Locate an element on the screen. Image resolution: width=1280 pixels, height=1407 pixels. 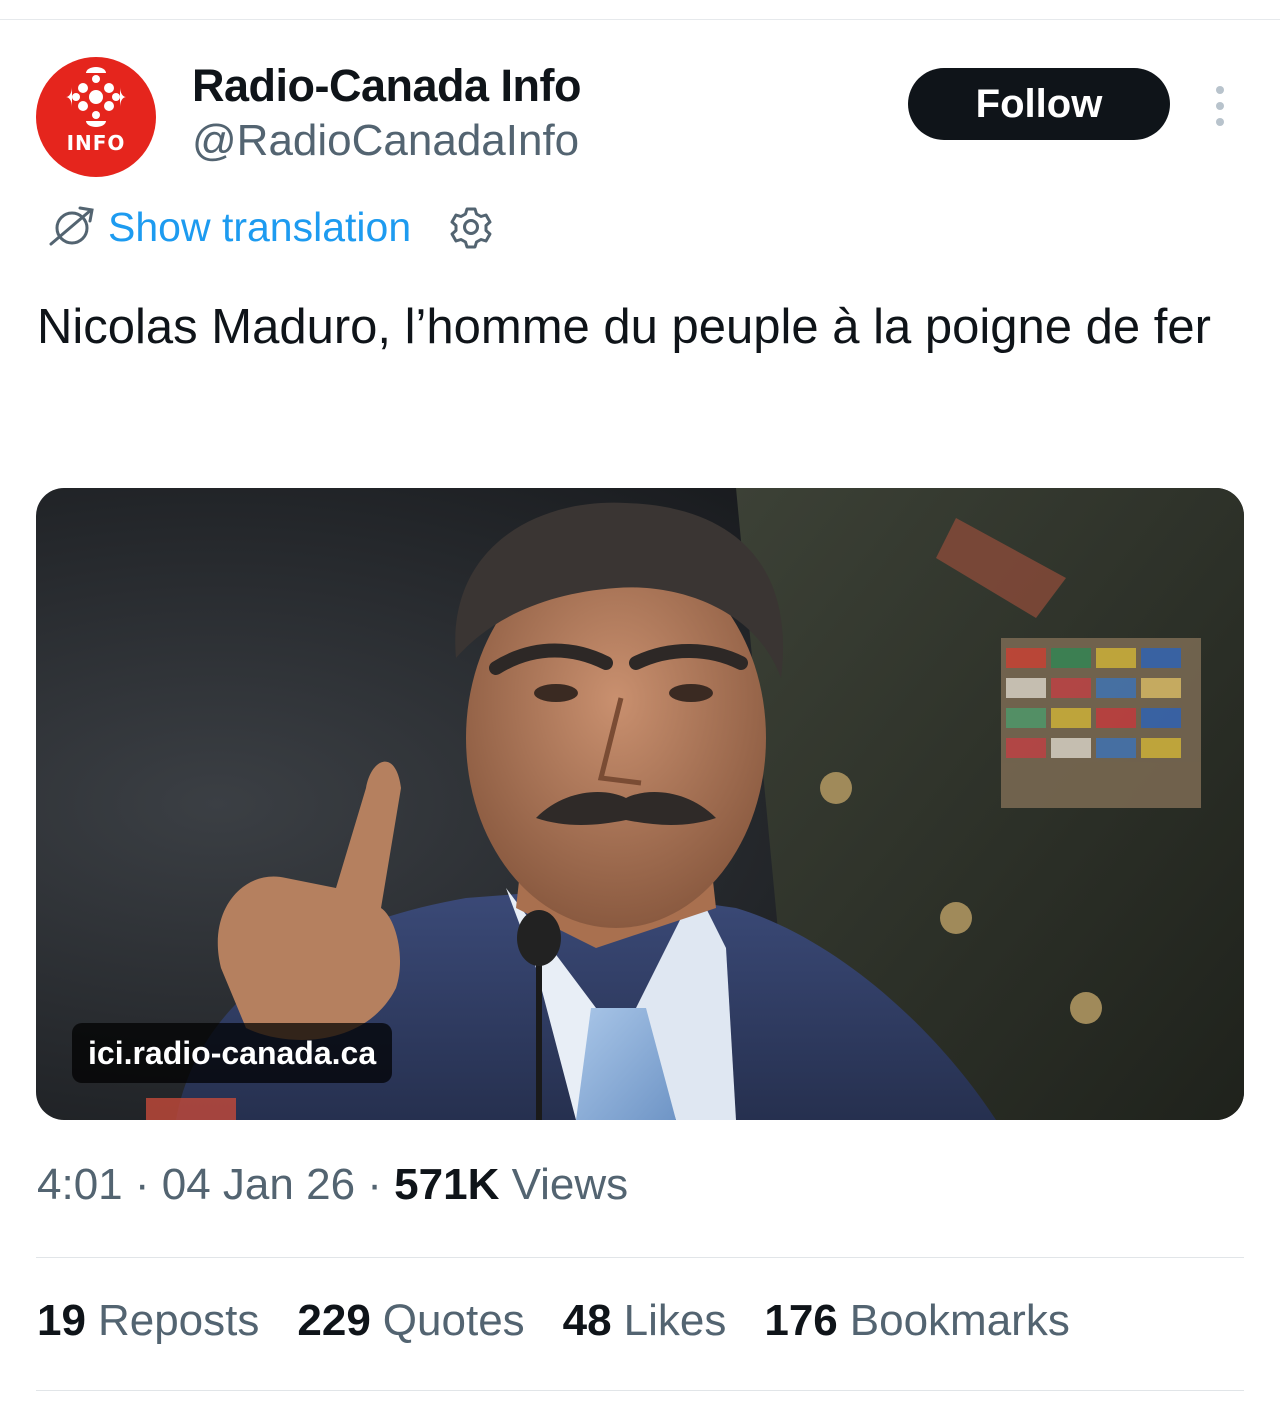
avatar: INFO is located at coordinates (96, 117).